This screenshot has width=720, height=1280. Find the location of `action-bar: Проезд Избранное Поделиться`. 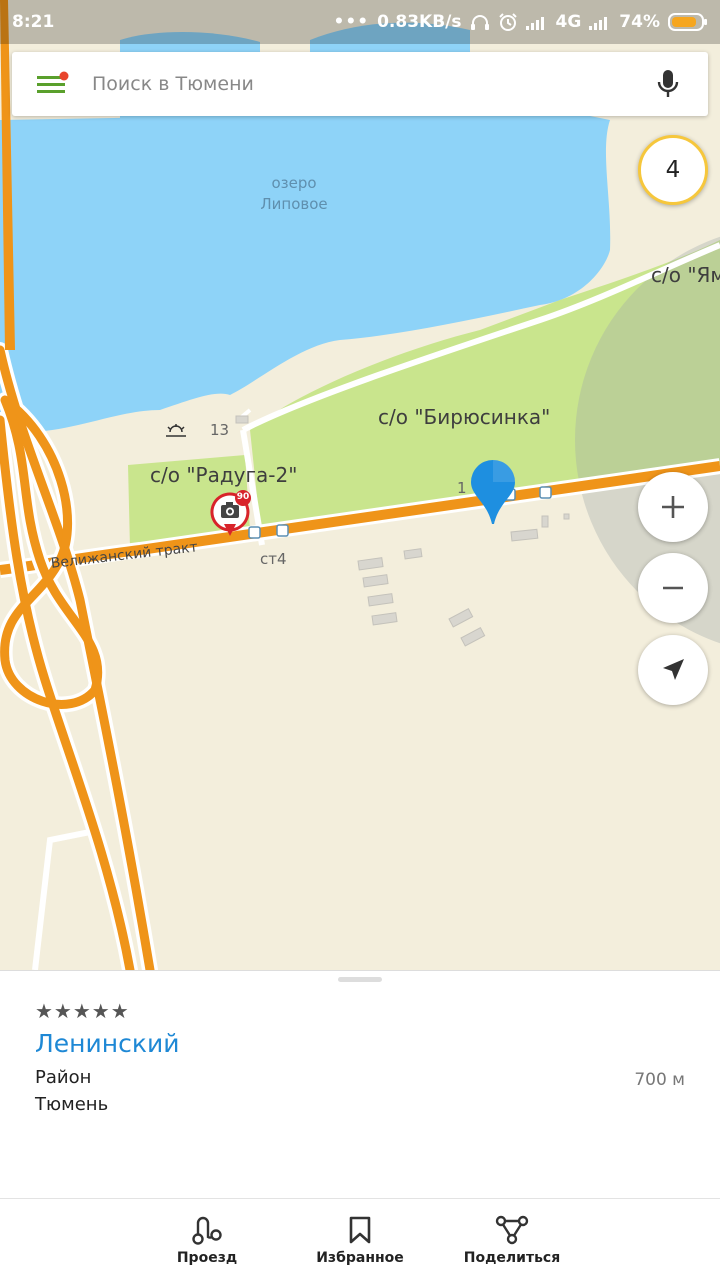

action-bar: Проезд Избранное Поделиться is located at coordinates (360, 1239).